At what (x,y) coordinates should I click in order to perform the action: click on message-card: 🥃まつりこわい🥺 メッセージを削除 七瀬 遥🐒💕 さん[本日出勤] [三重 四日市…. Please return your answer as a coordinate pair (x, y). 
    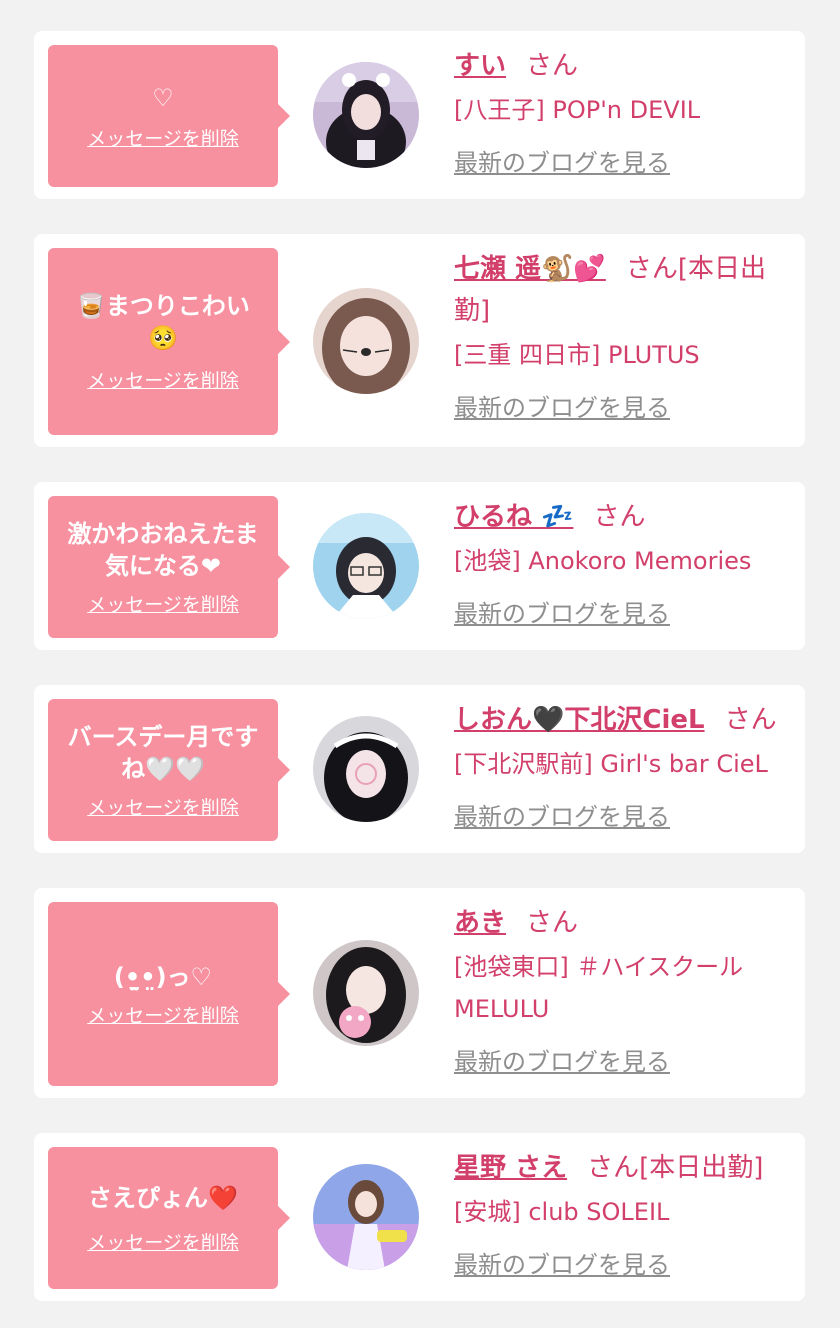
    Looking at the image, I should click on (419, 340).